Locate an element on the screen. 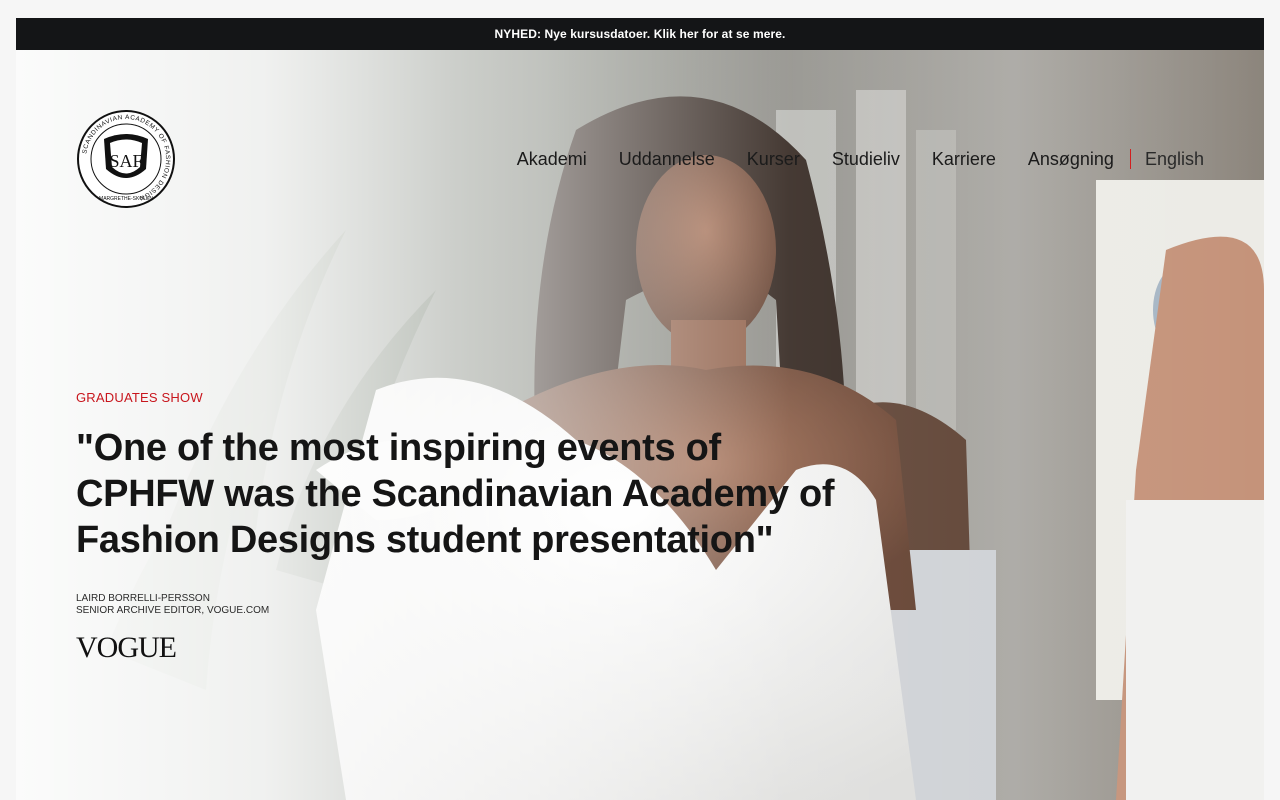  svg-text: MARGRETHE-SKOLEN is located at coordinates (126, 199).